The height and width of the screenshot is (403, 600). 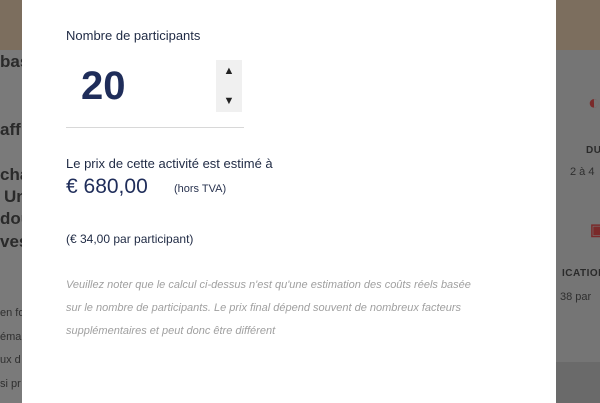 What do you see at coordinates (103, 86) in the screenshot?
I see `participants-value: 20` at bounding box center [103, 86].